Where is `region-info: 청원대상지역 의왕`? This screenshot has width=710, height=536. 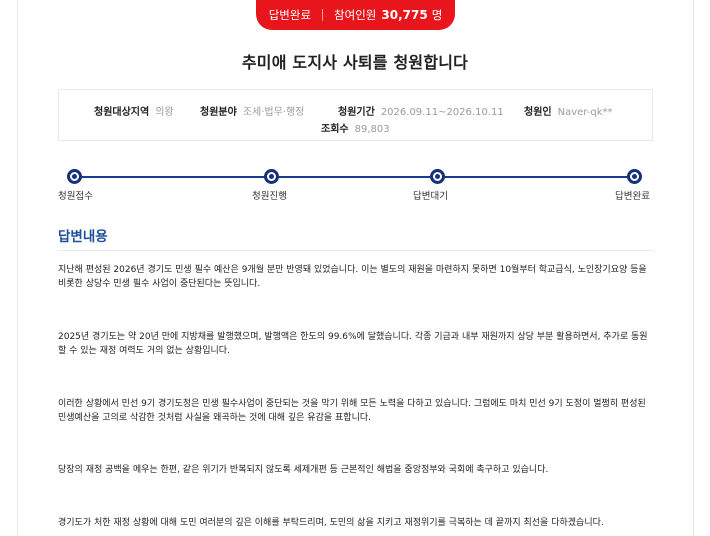
region-info: 청원대상지역 의왕 is located at coordinates (134, 110).